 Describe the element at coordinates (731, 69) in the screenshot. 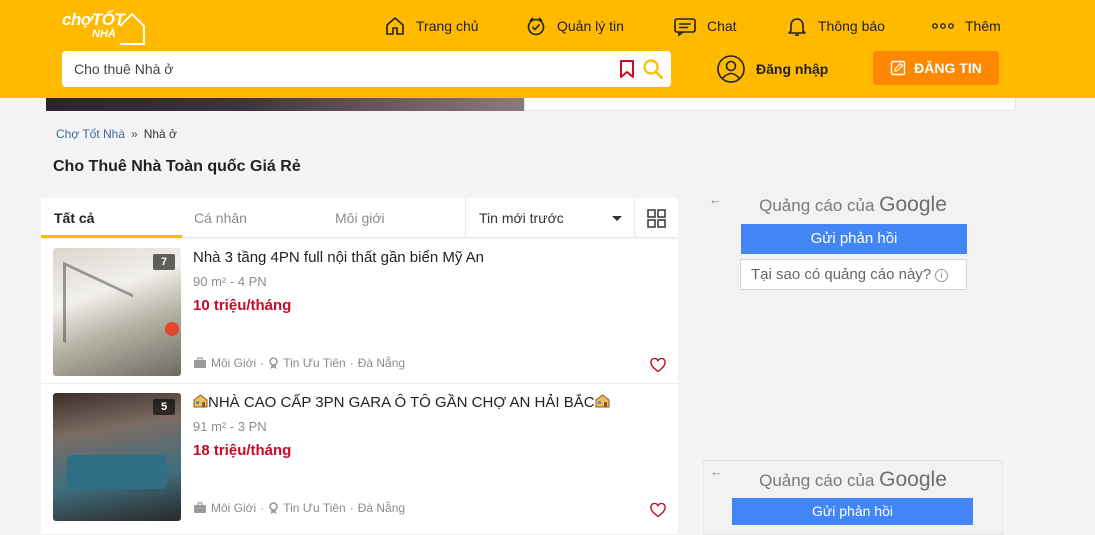

I see `user-avatar-icon` at that location.